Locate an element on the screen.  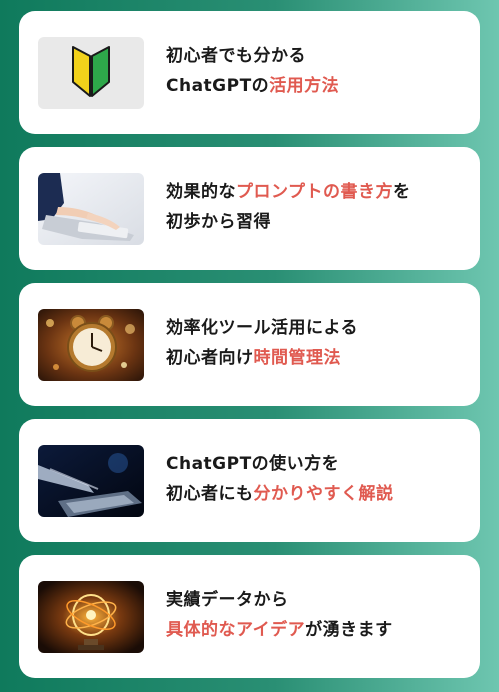
highlight-text: 具体的なアイデア is located at coordinates (236, 630).